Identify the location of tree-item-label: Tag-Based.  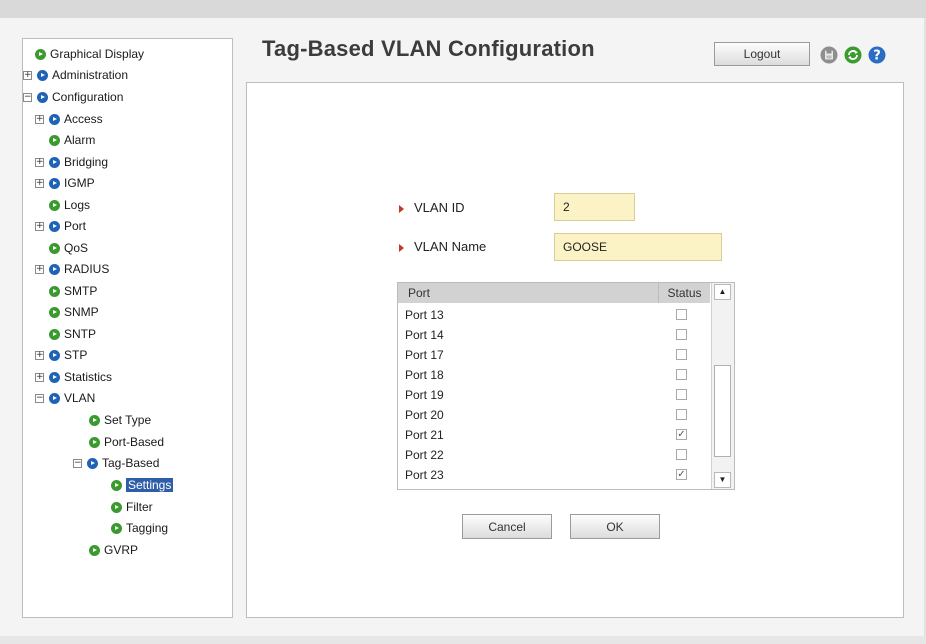
(131, 463).